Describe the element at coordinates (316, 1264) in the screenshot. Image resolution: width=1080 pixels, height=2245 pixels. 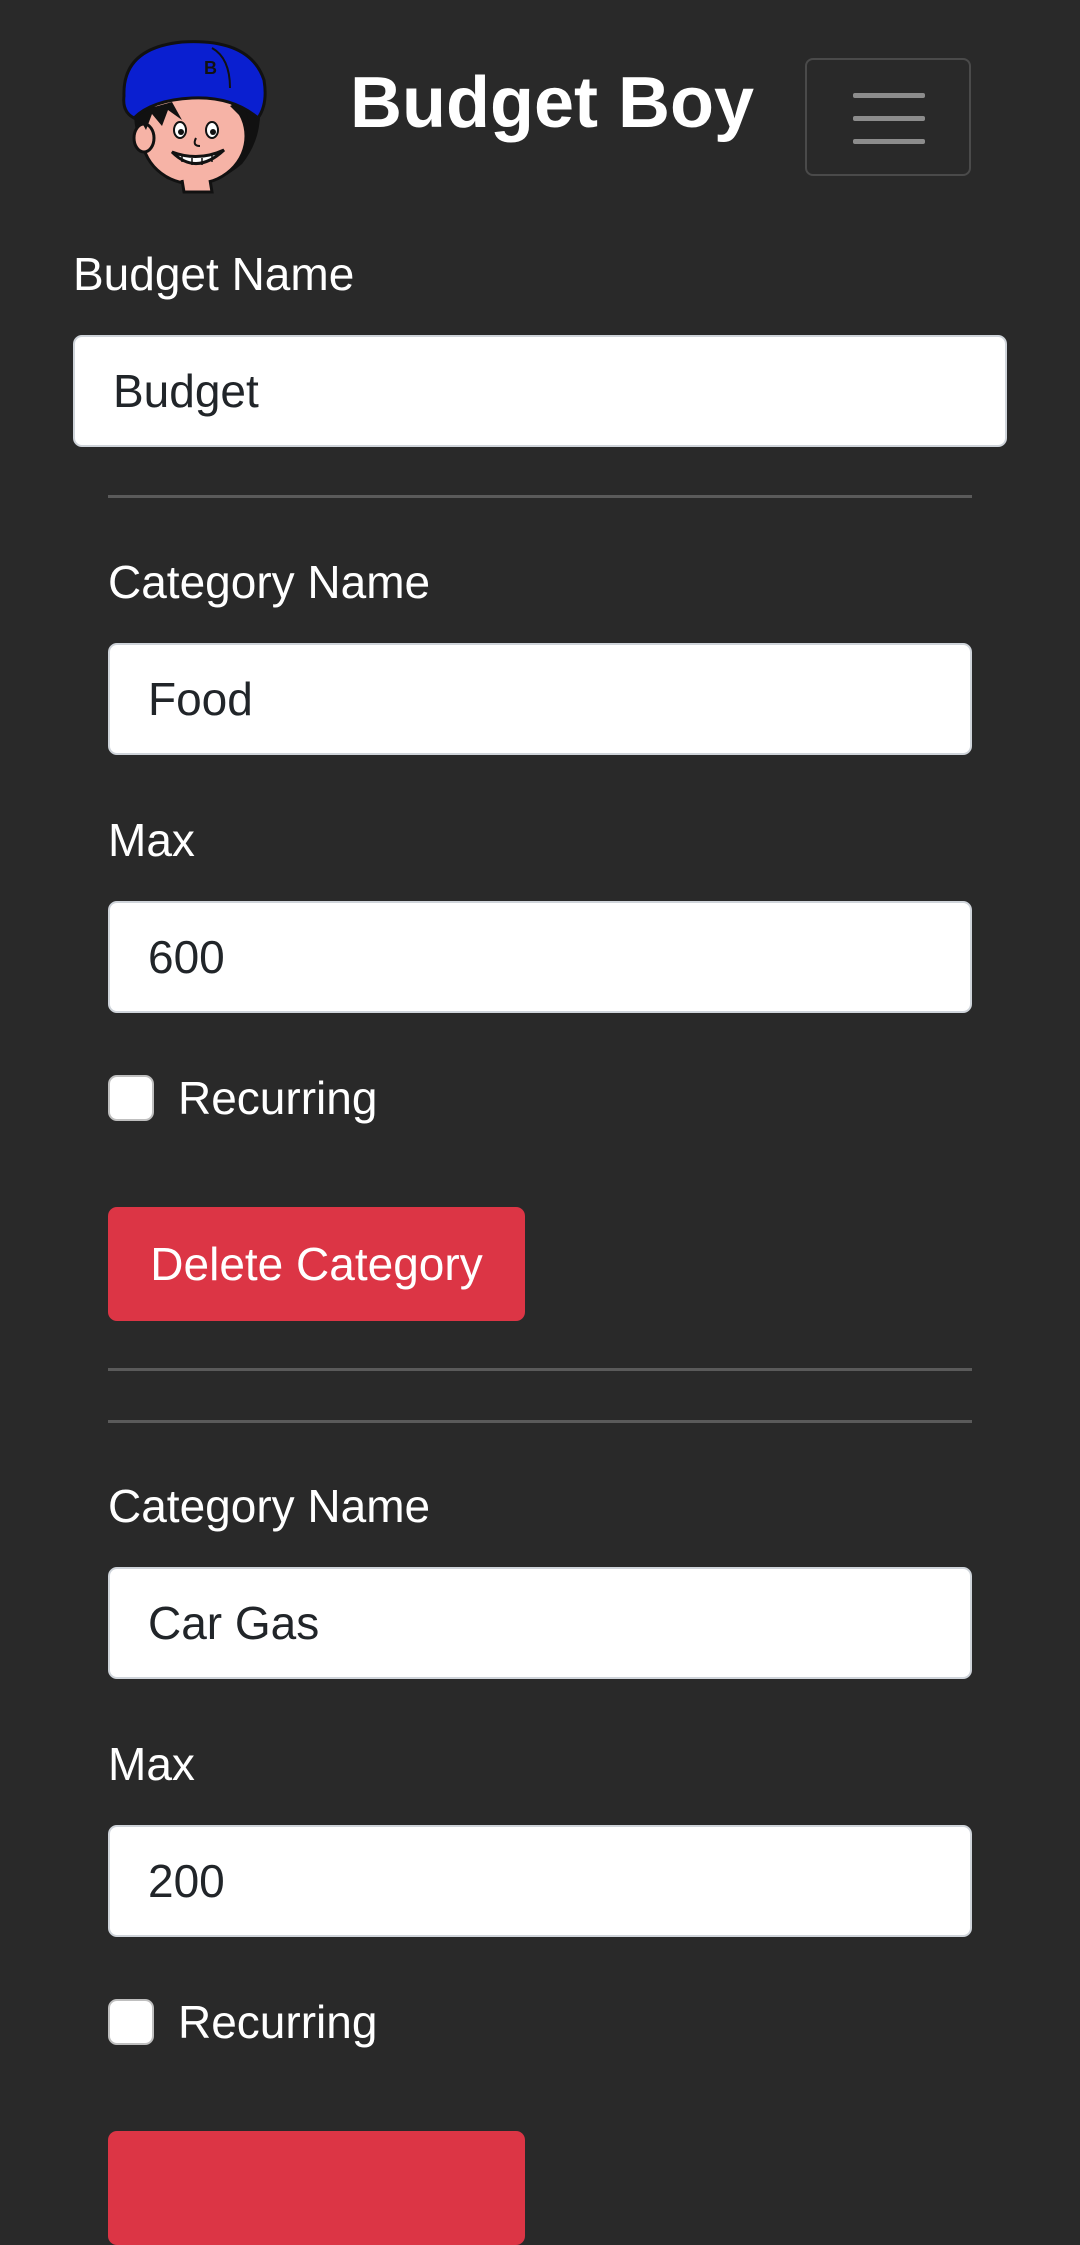
I see `delete-category-button: Delete Category` at that location.